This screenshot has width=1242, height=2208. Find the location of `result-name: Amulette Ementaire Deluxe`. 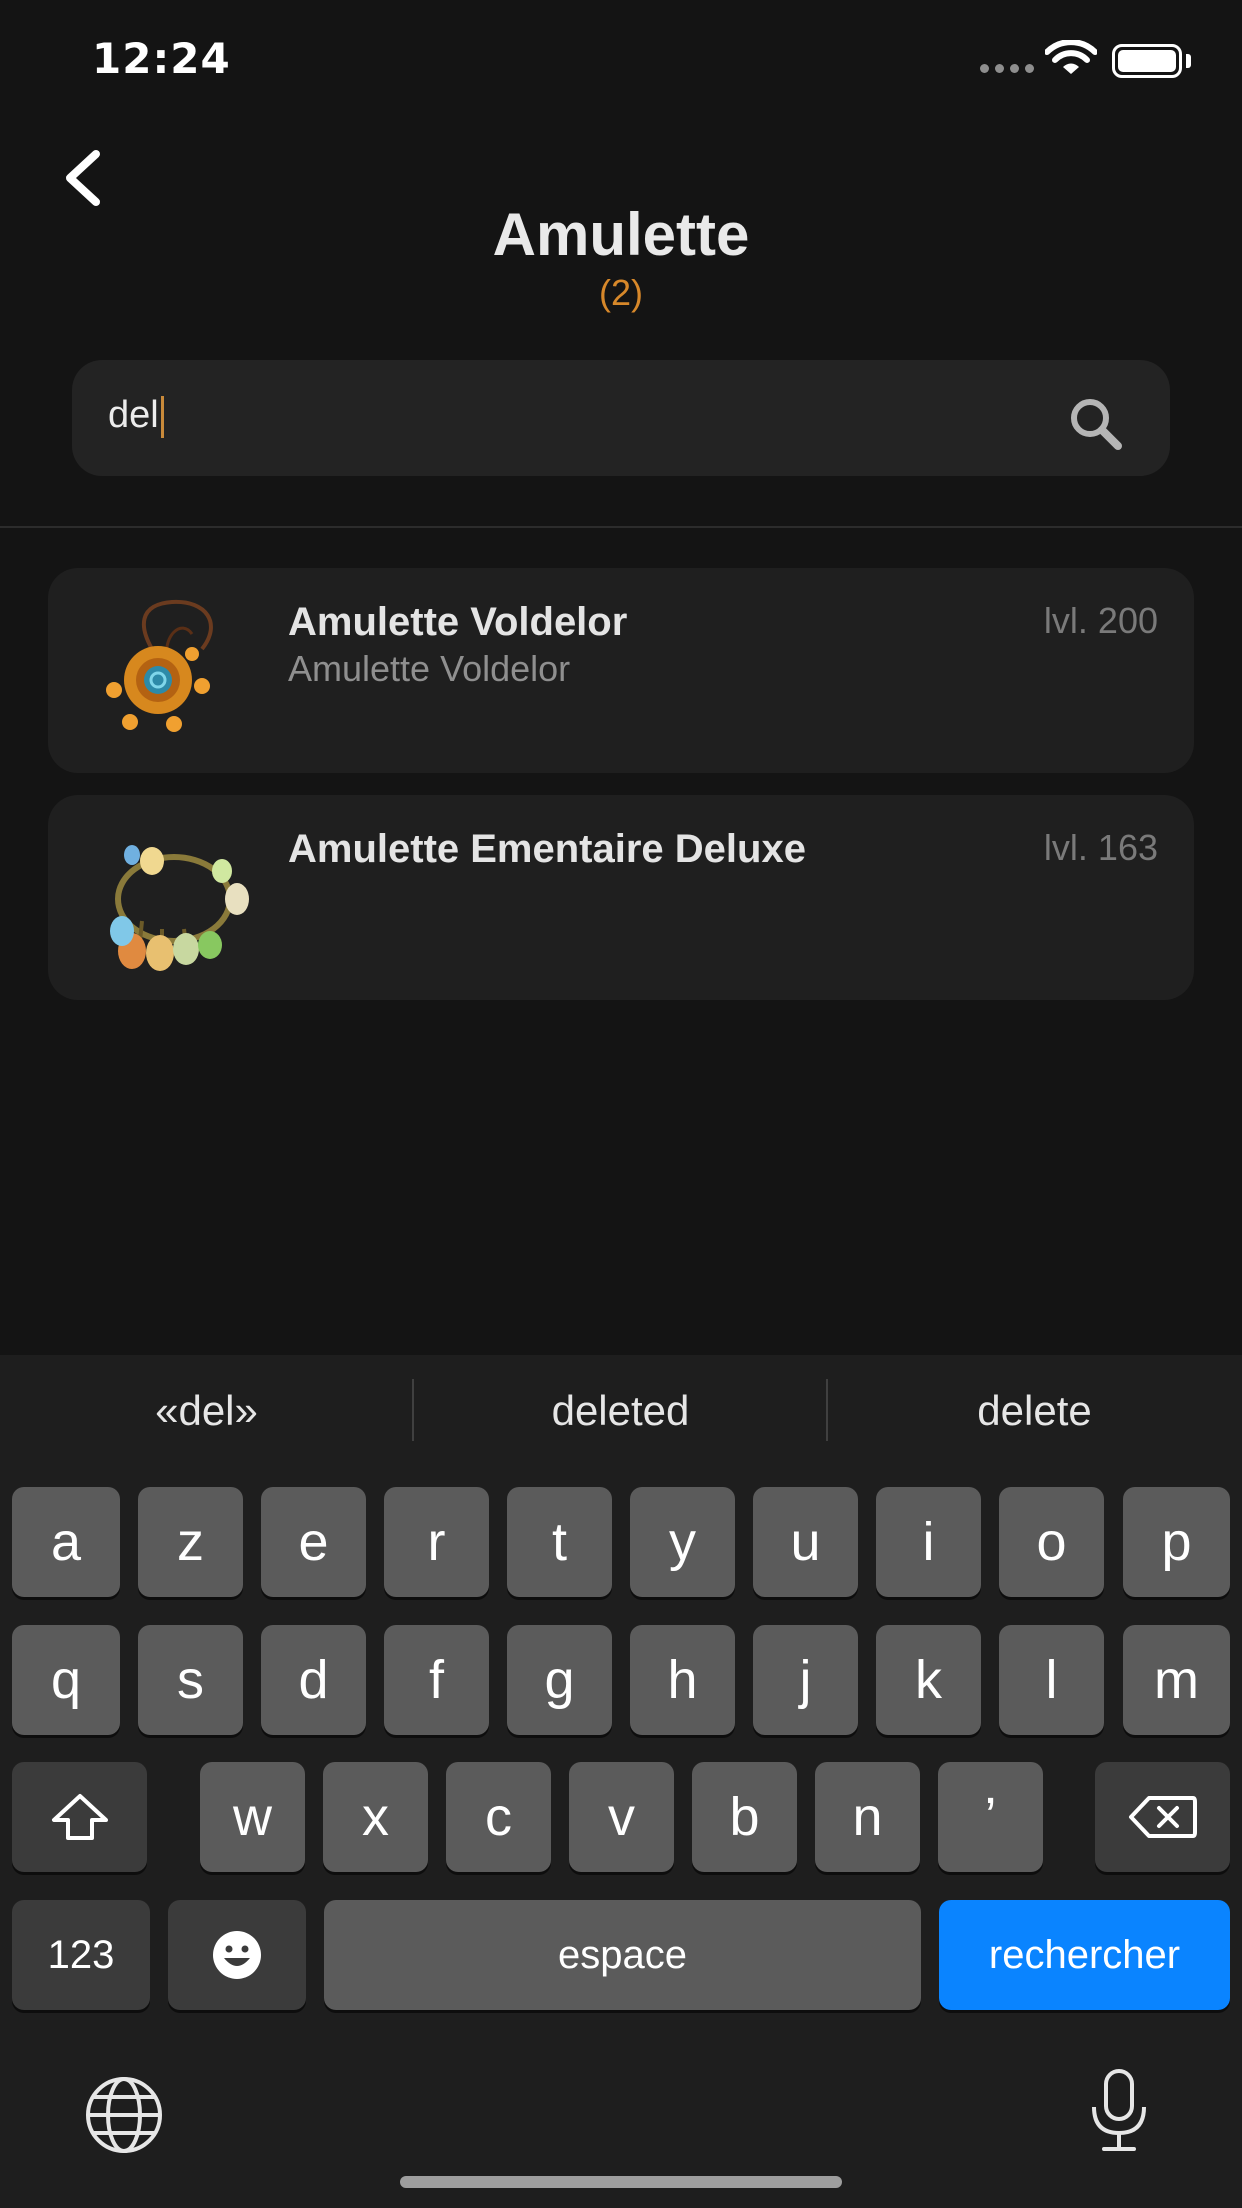

result-name: Amulette Ementaire Deluxe is located at coordinates (547, 849).